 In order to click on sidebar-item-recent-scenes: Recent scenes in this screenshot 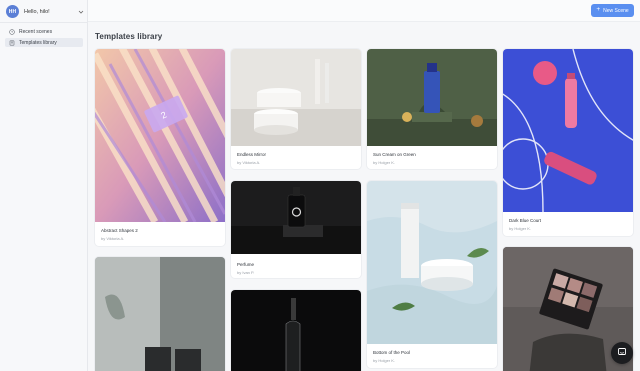, I will do `click(44, 31)`.